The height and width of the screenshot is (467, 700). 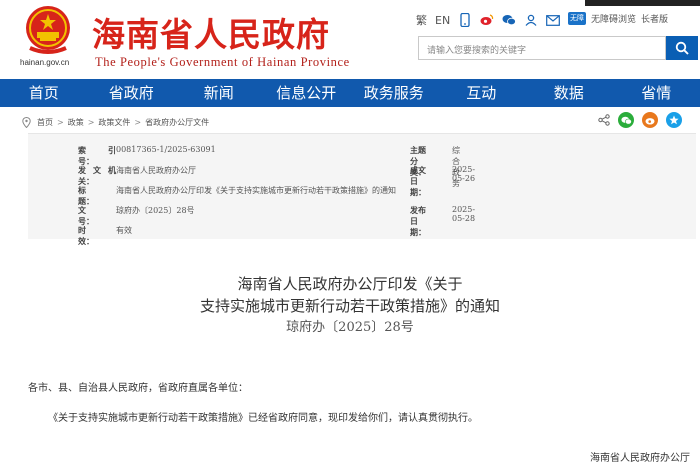 What do you see at coordinates (307, 93) in the screenshot?
I see `nav-item-information-disclosure: 信息公开` at bounding box center [307, 93].